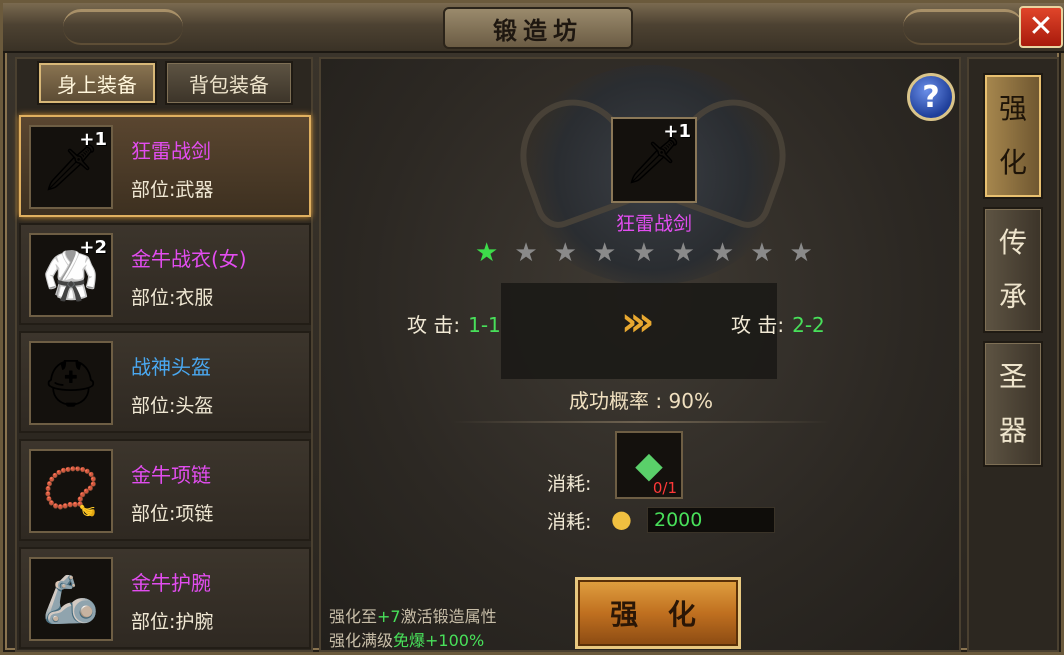 Image resolution: width=1064 pixels, height=655 pixels. What do you see at coordinates (1012, 376) in the screenshot?
I see `tab-label: 圣` at bounding box center [1012, 376].